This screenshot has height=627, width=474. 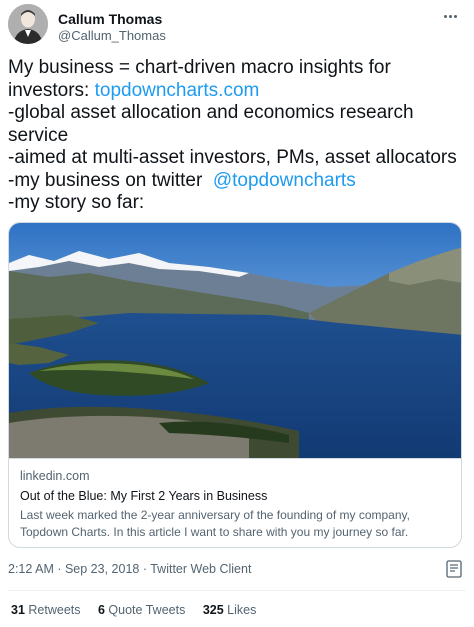 I want to click on likes-label: Likes, so click(x=242, y=610).